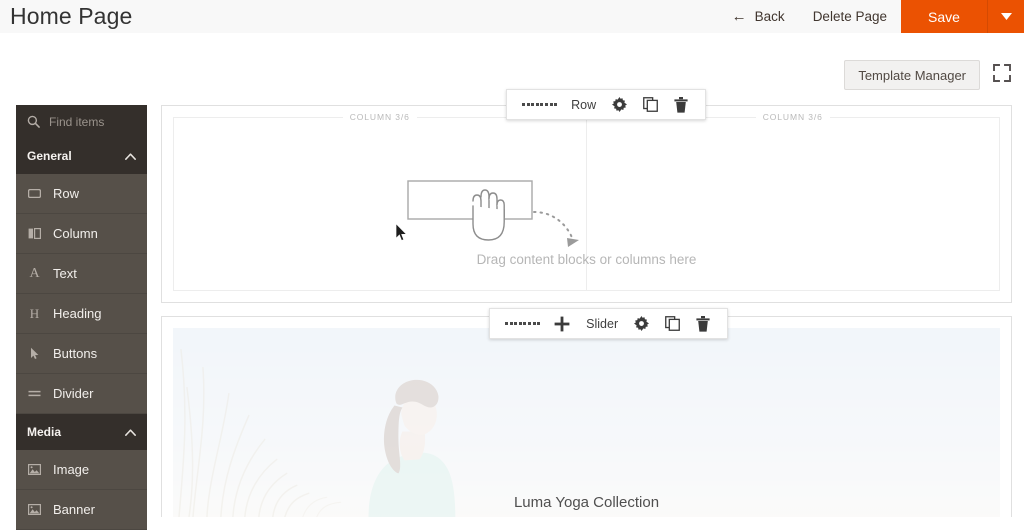  What do you see at coordinates (71, 469) in the screenshot?
I see `sidebar-item-image-label: Image` at bounding box center [71, 469].